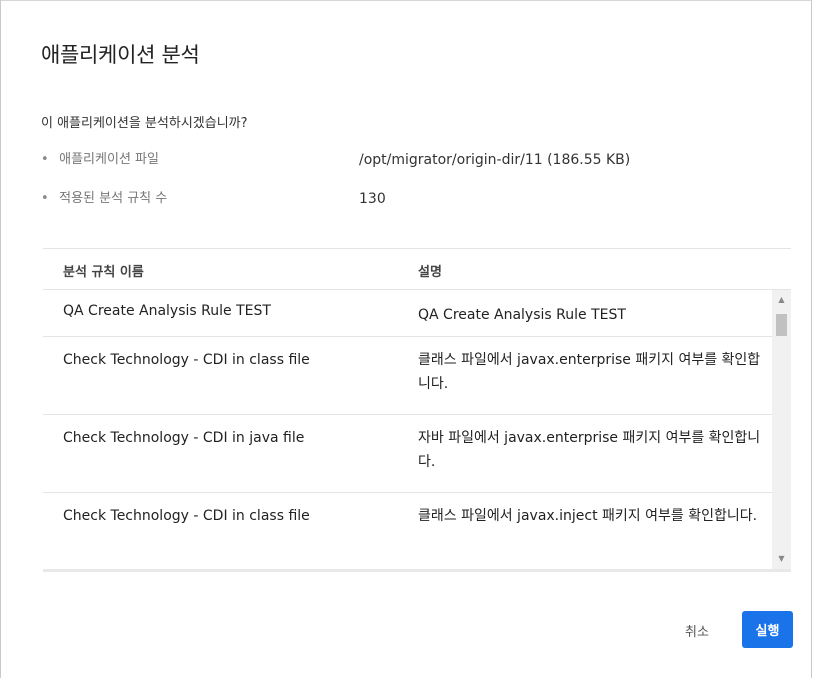  What do you see at coordinates (781, 429) in the screenshot?
I see `table-scrollbar: ▲ ▼` at bounding box center [781, 429].